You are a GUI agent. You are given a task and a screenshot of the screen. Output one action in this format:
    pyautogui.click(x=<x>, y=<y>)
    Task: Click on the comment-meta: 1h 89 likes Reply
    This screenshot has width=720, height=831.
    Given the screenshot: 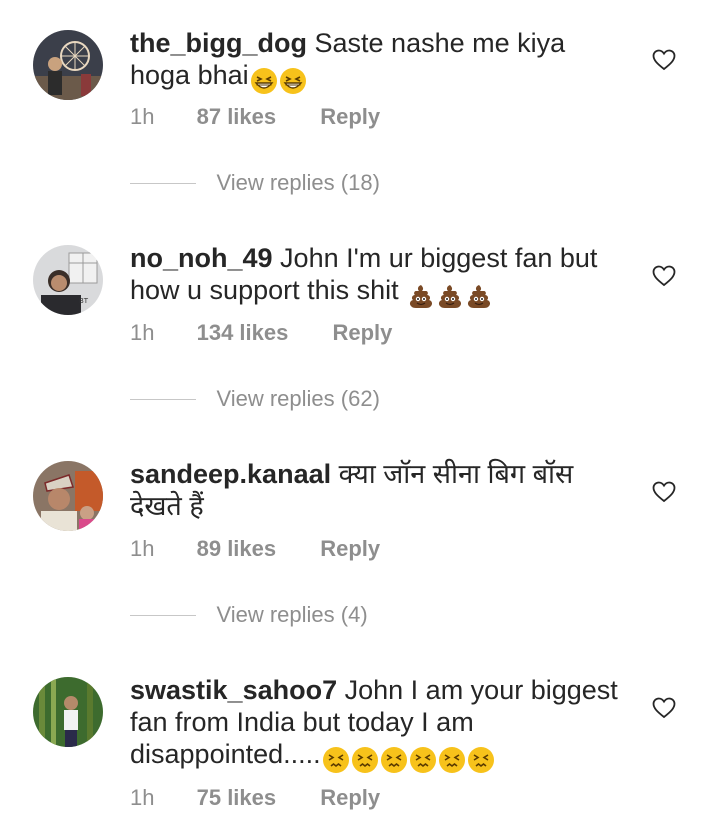 What is the action you would take?
    pyautogui.click(x=255, y=549)
    